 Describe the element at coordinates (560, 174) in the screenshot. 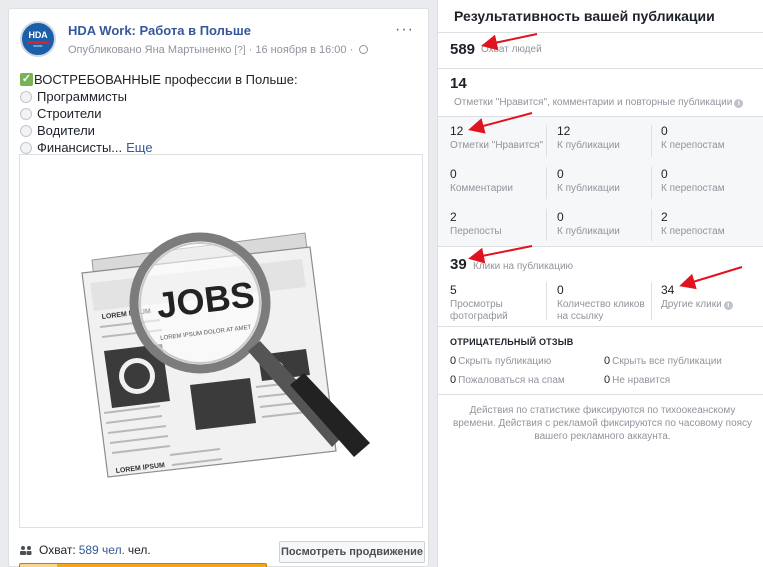

I see `comments-on-post-count: 0` at that location.